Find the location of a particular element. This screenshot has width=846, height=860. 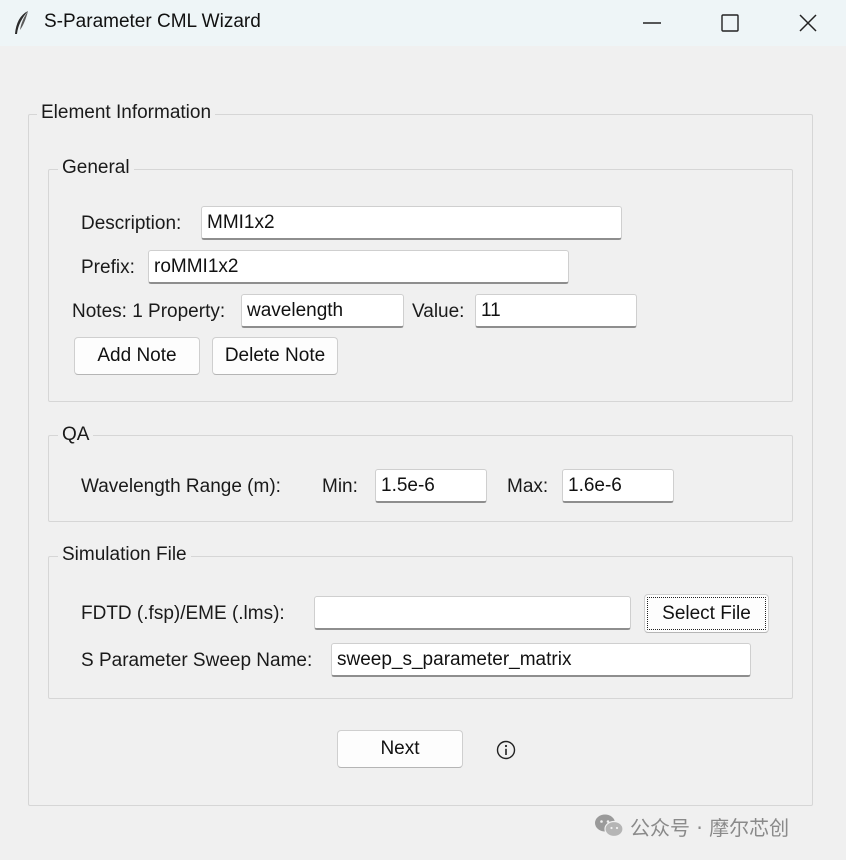

close-button is located at coordinates (808, 23).